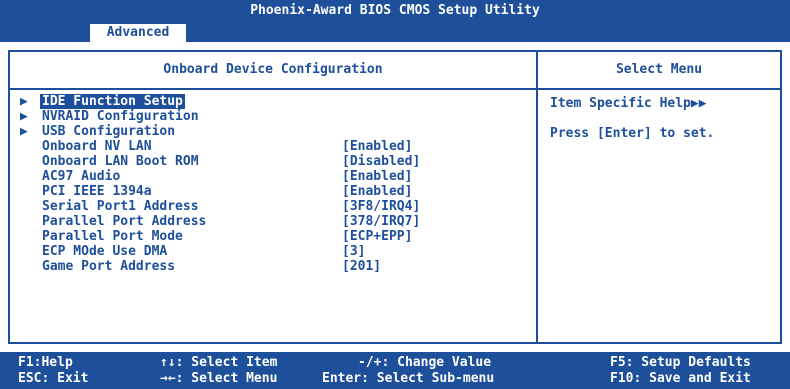 The height and width of the screenshot is (389, 790). What do you see at coordinates (680, 362) in the screenshot?
I see `f5-defaults: F5: Setup Defaults` at bounding box center [680, 362].